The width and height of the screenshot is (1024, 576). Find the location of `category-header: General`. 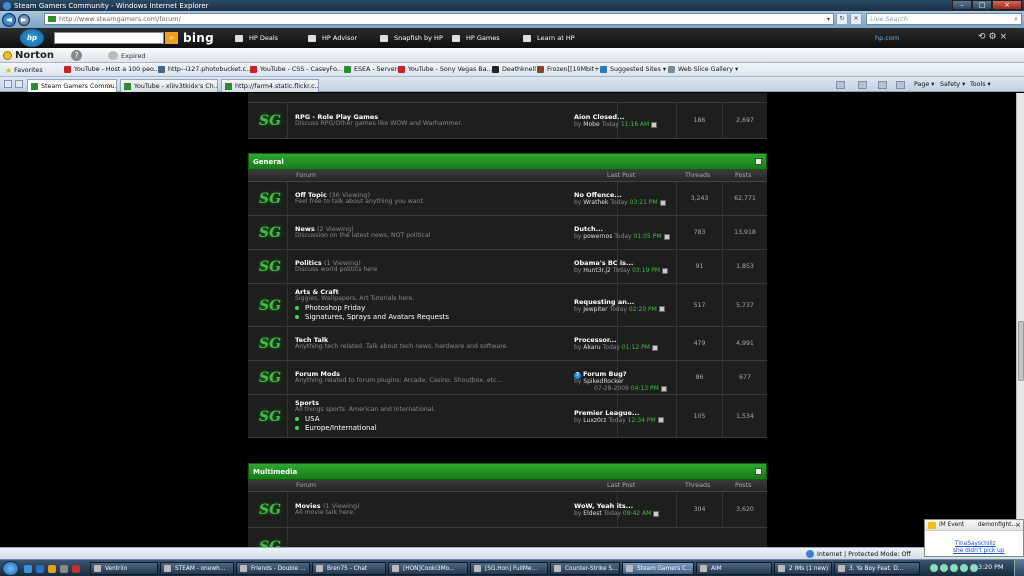

category-header: General is located at coordinates (507, 161).